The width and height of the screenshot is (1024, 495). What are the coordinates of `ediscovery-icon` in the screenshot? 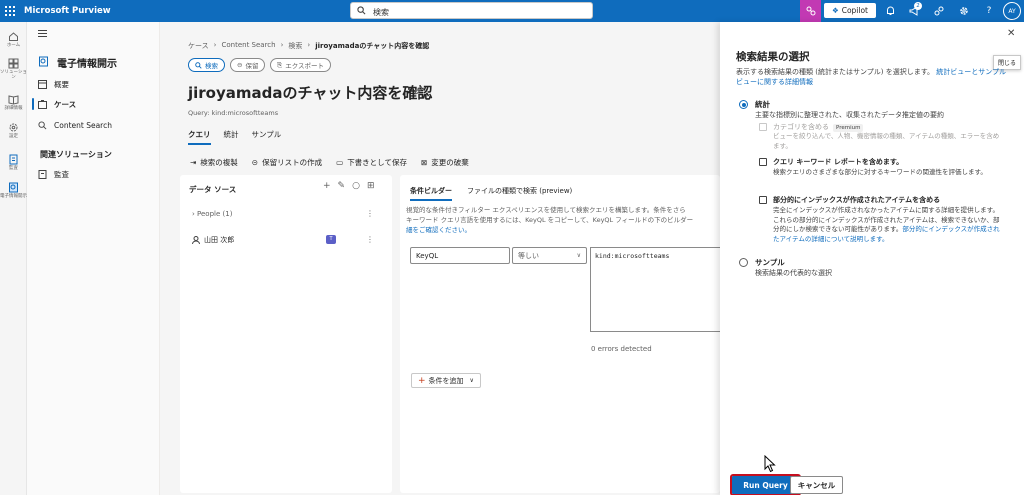 It's located at (13, 187).